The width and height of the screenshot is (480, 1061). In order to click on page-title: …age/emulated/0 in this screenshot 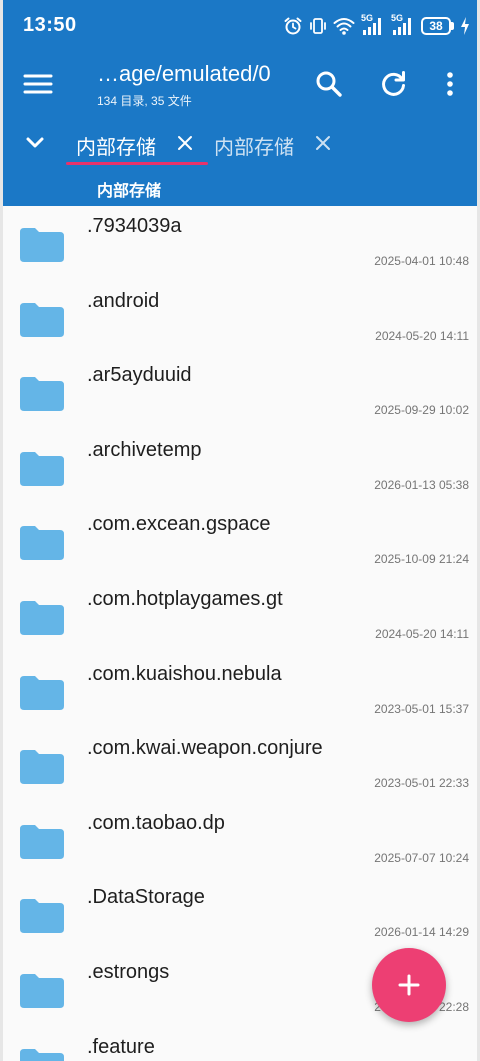, I will do `click(184, 73)`.